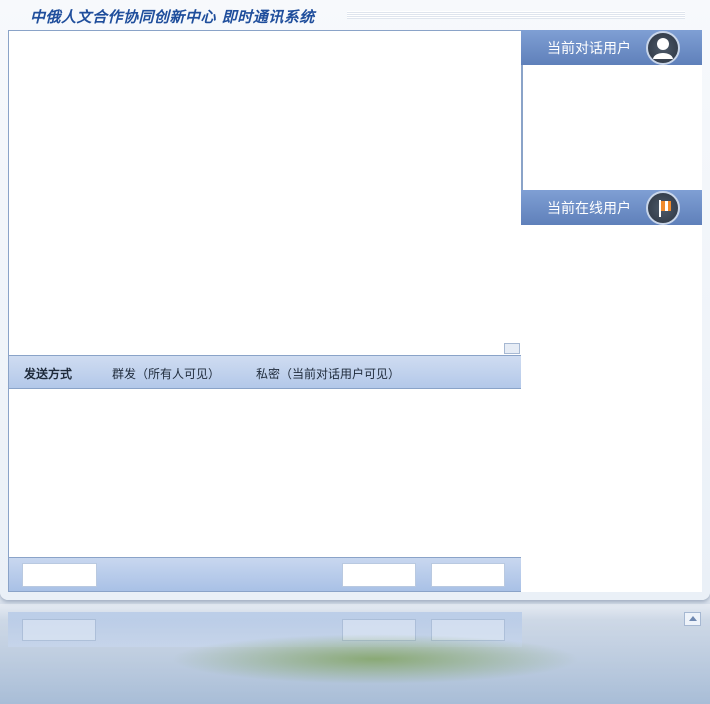 The width and height of the screenshot is (710, 704). I want to click on reflection-button, so click(59, 630).